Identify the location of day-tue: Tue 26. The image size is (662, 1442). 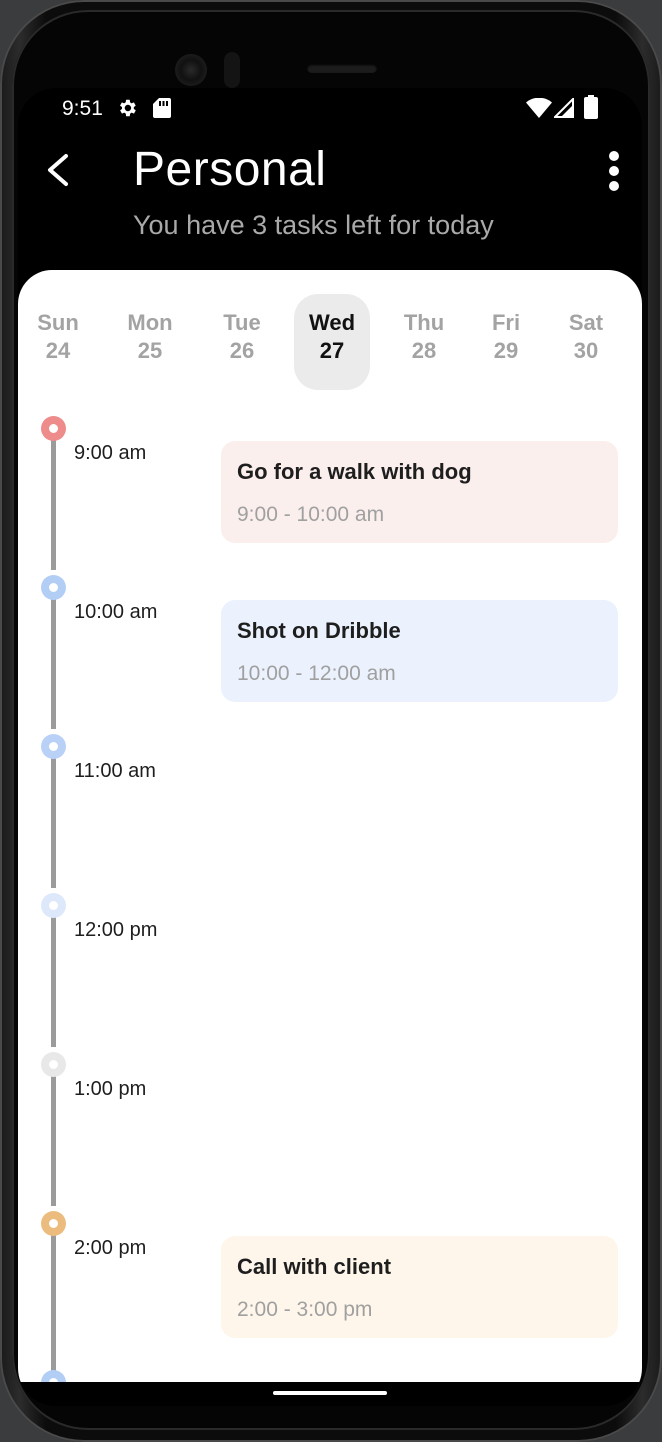
(242, 342).